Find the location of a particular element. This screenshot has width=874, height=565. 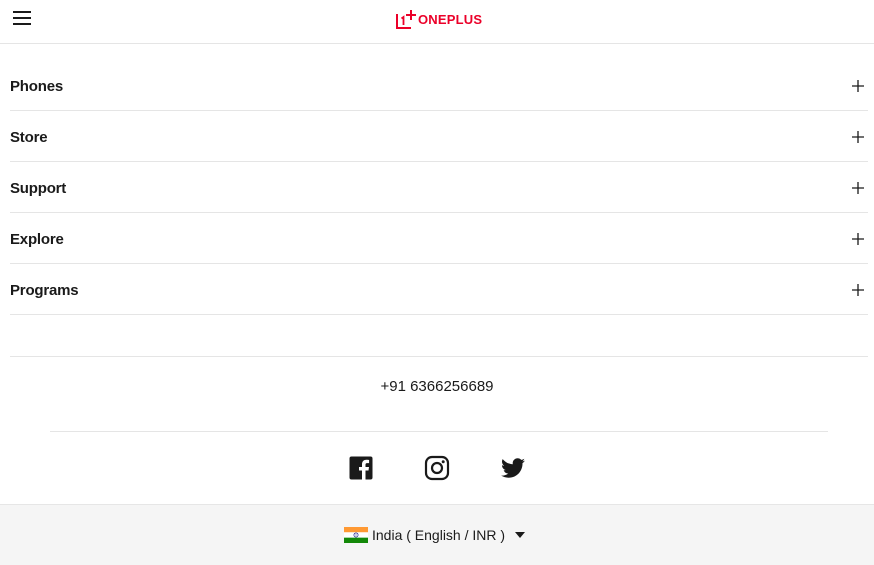

region-label: India ( English / INR ) is located at coordinates (439, 535).